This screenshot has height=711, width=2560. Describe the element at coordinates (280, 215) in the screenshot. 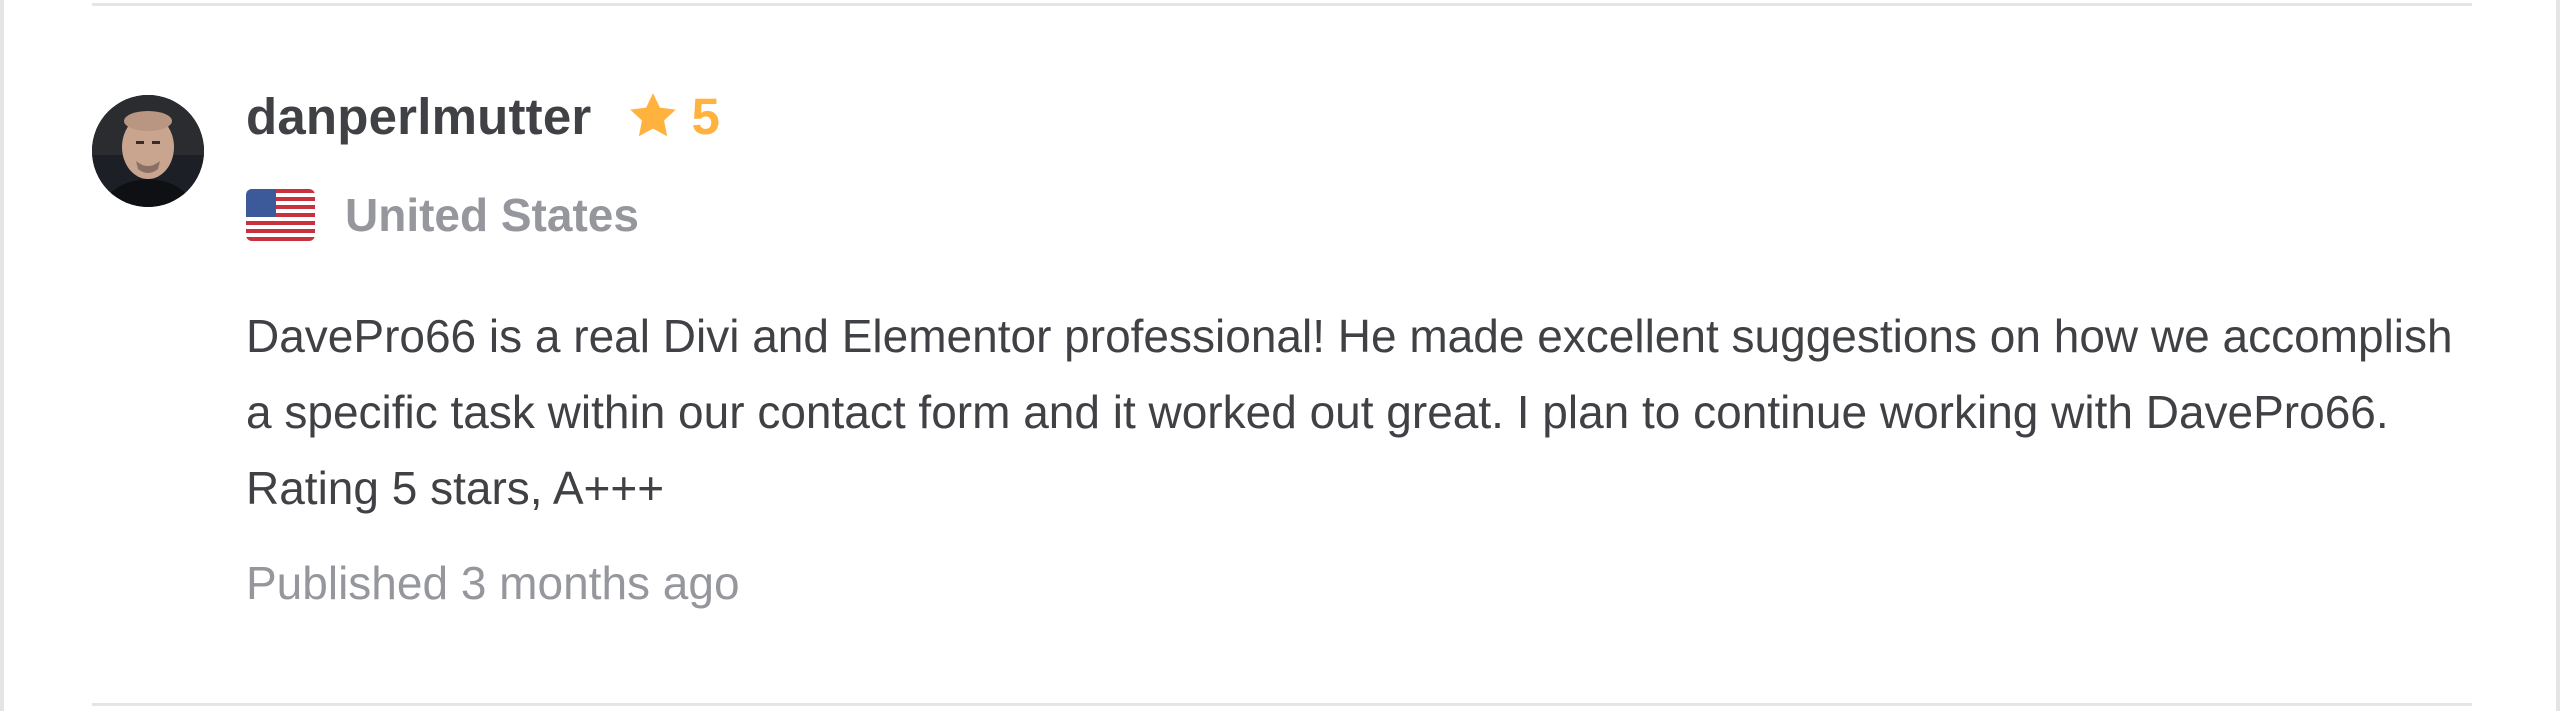

I see `us-flag-icon` at that location.